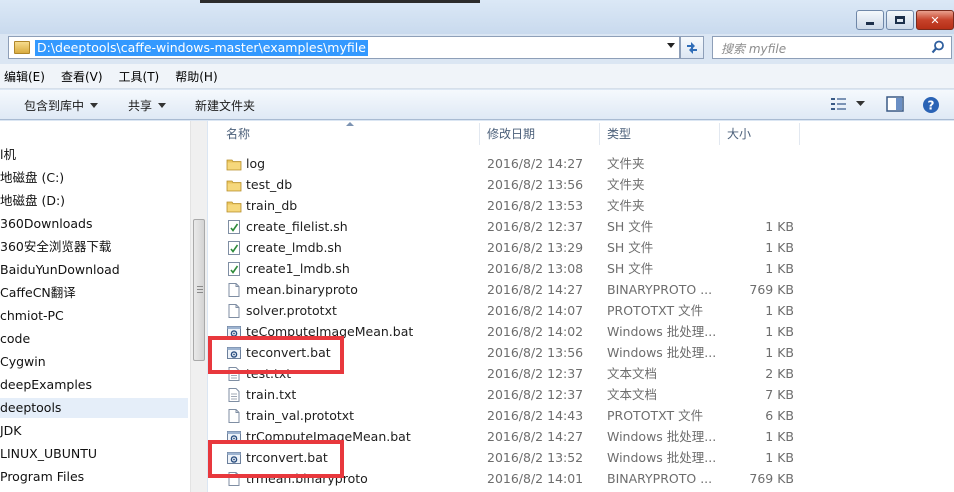 This screenshot has width=954, height=492. I want to click on nav-item-deepexamples: deepExamples, so click(94, 385).